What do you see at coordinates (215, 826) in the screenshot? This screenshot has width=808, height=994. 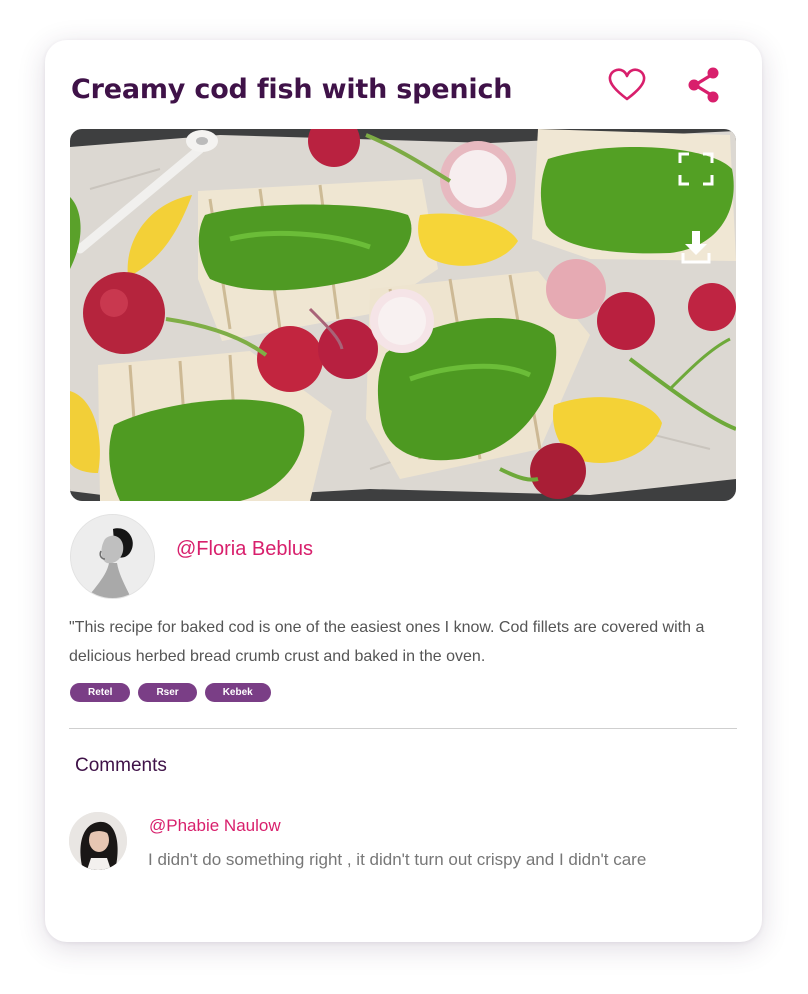 I see `commenter-username: @Phabie Naulow` at bounding box center [215, 826].